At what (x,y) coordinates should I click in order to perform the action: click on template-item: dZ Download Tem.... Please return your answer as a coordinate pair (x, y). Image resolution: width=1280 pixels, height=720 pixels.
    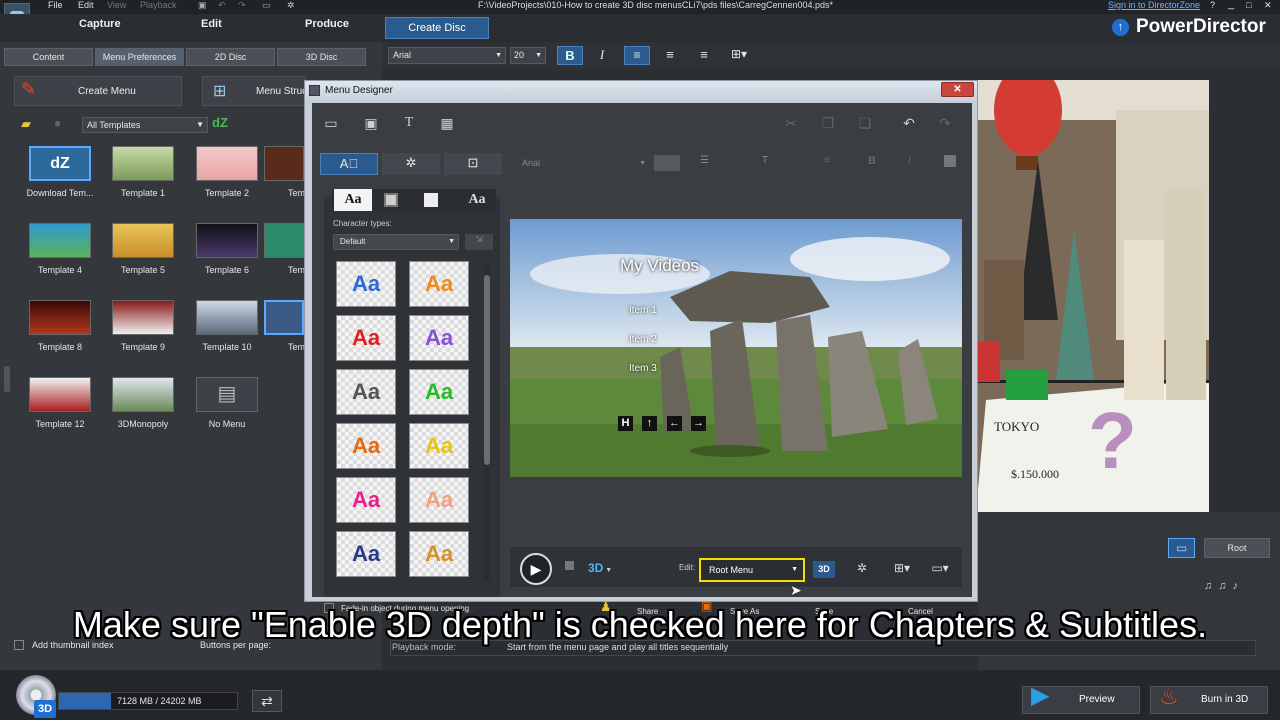
    Looking at the image, I should click on (60, 172).